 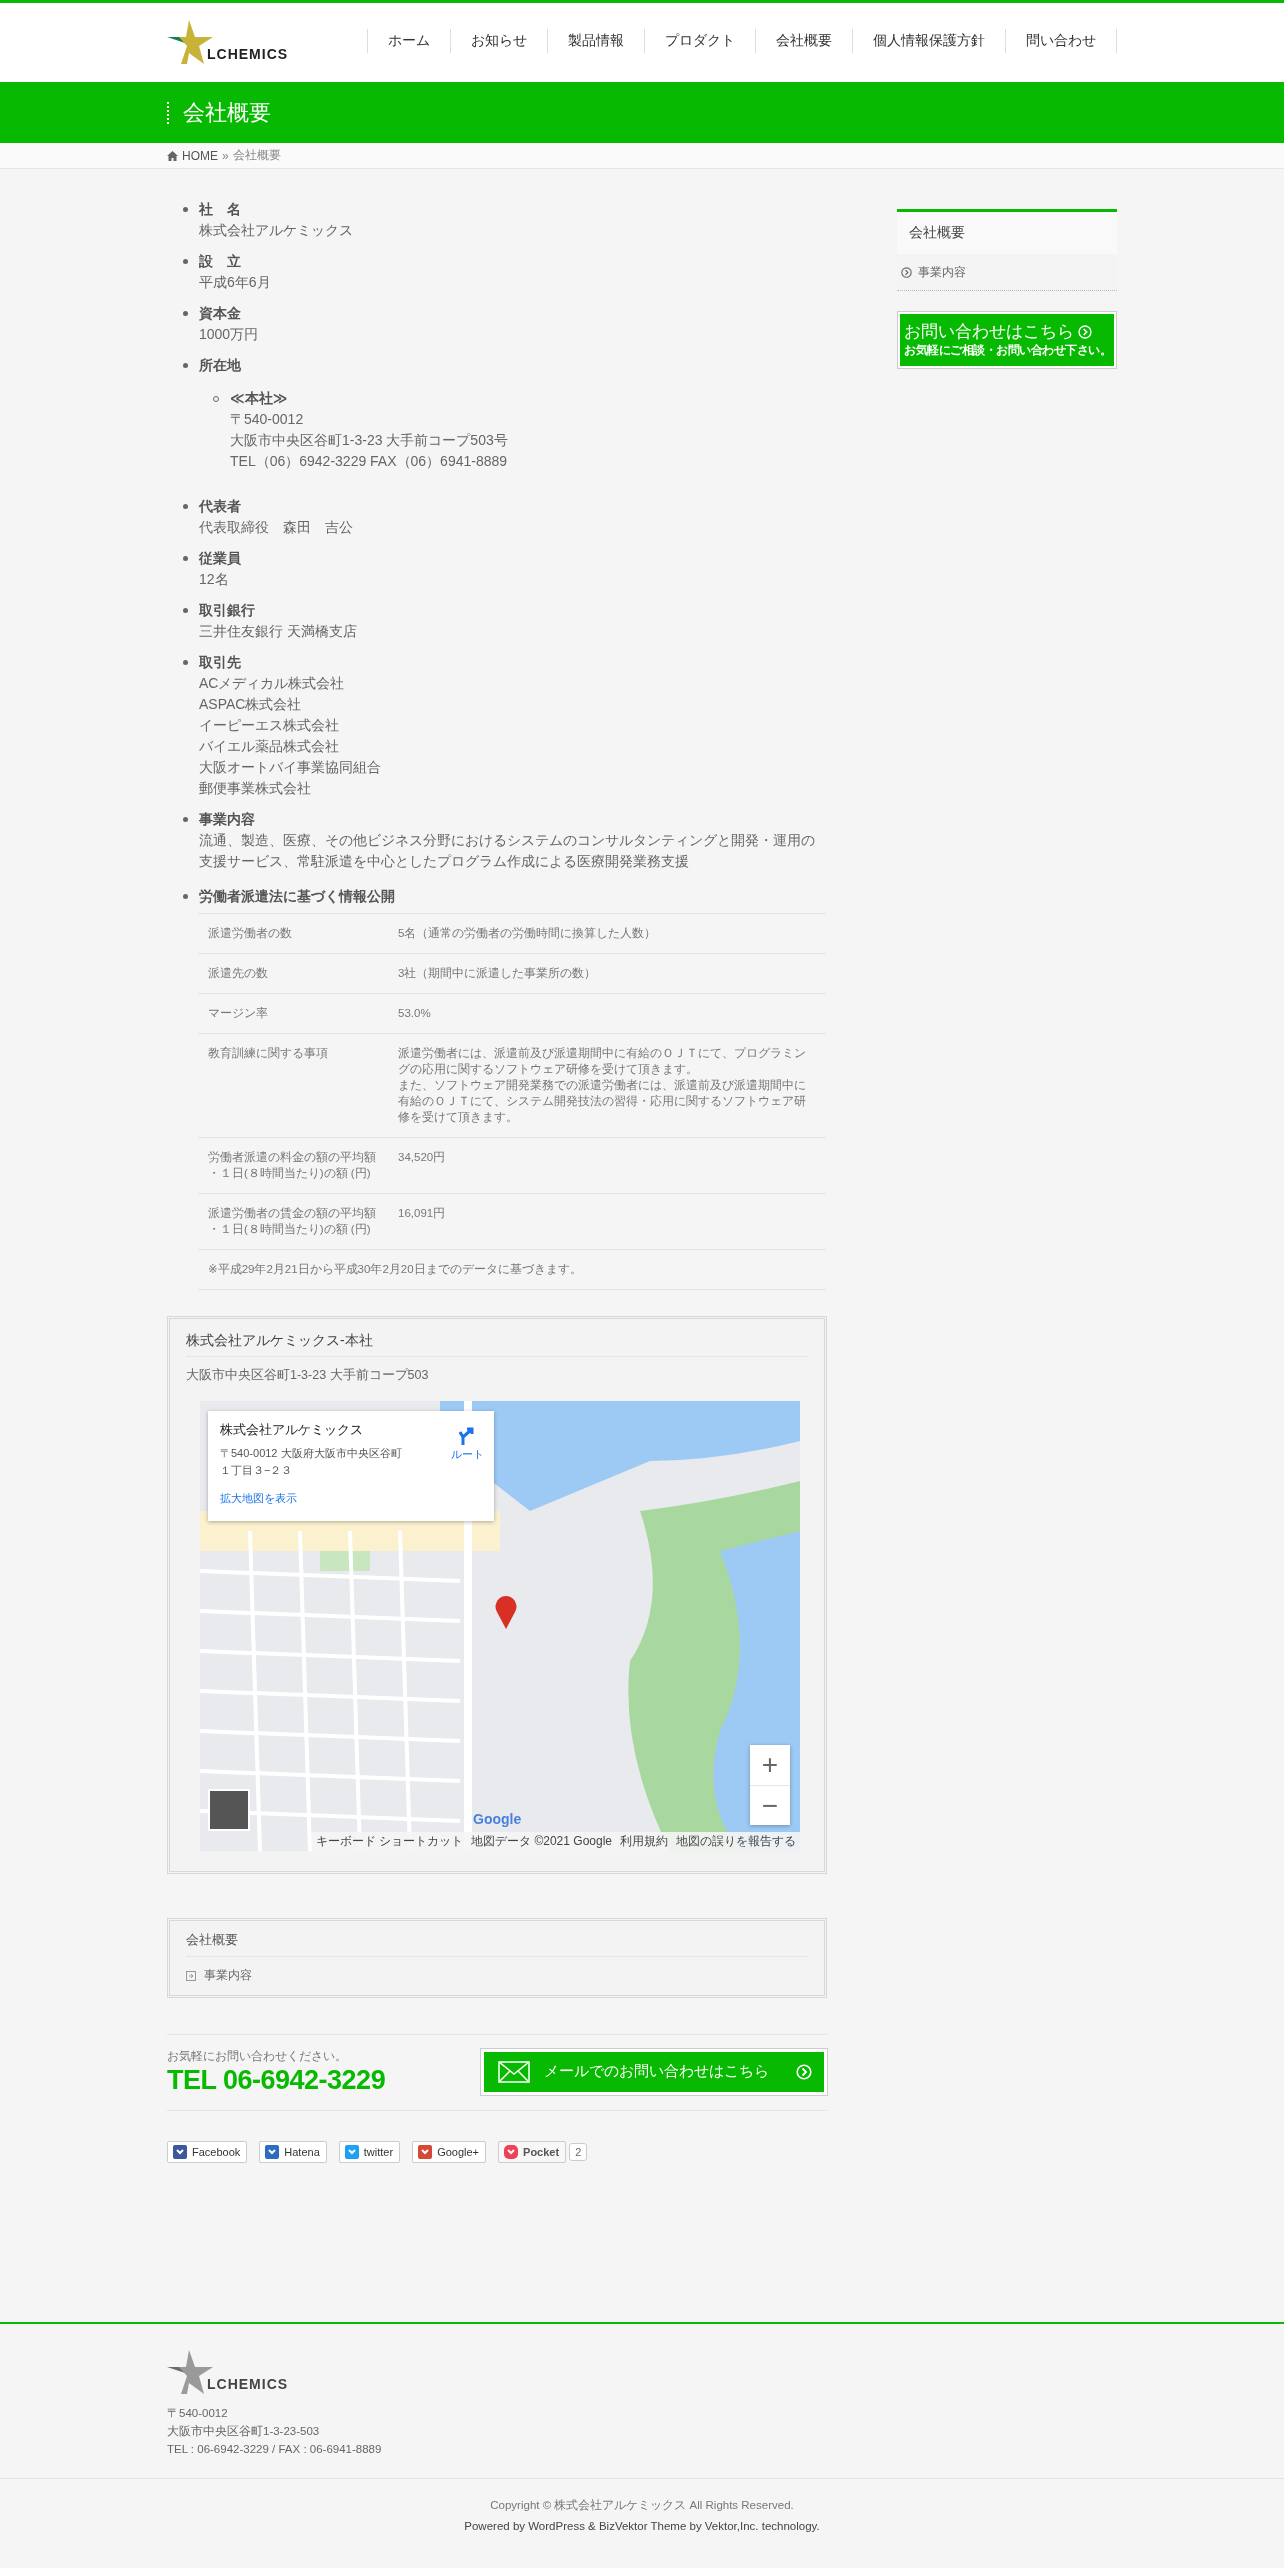 I want to click on profile-label: 事業内容, so click(x=227, y=819).